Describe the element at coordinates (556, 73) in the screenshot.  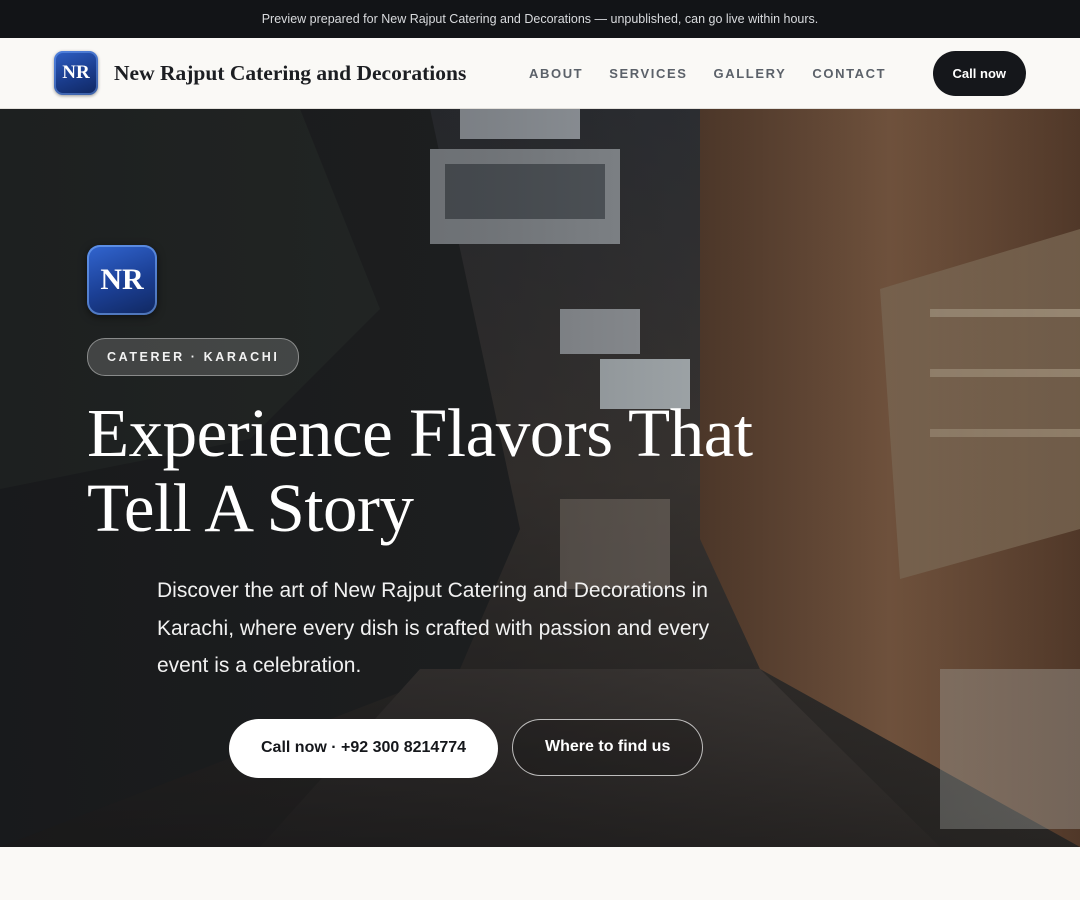
I see `nav-link-about: ABOUT` at that location.